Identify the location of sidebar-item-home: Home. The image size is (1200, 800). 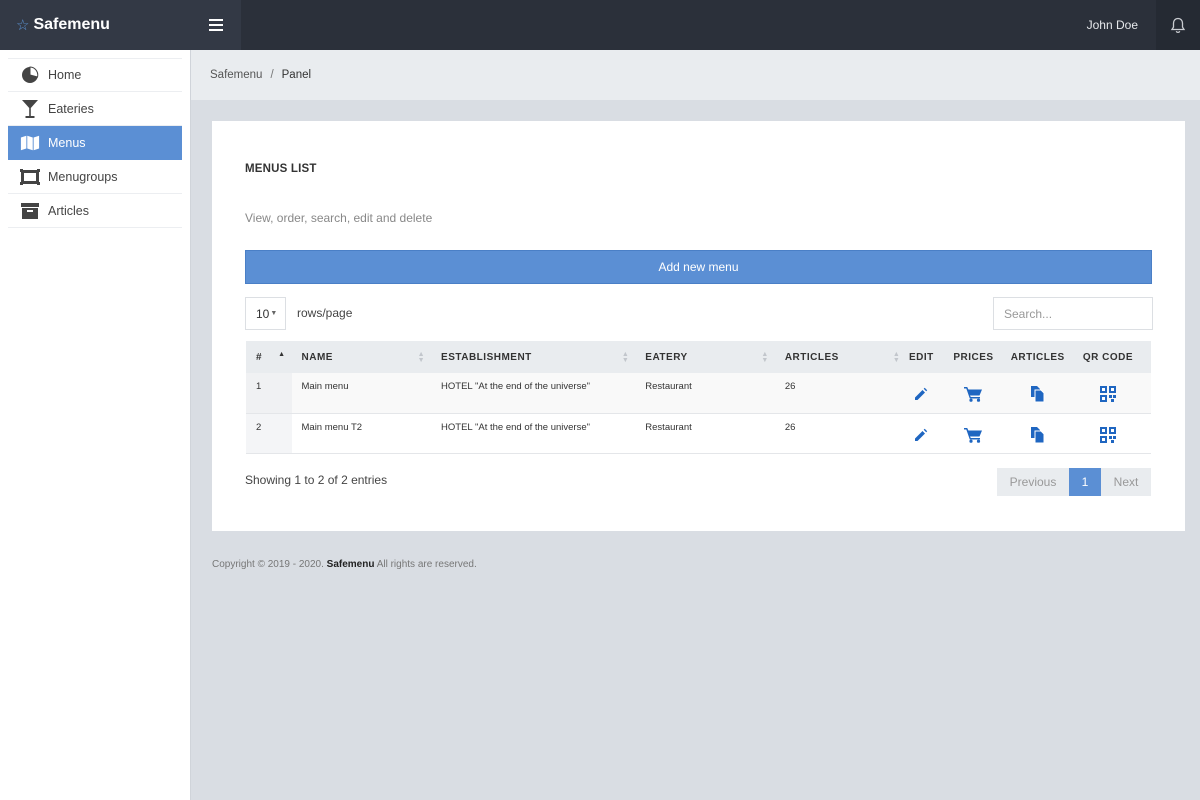
(95, 75).